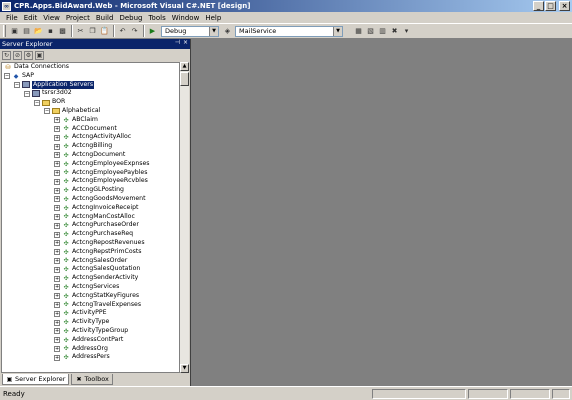 Image resolution: width=572 pixels, height=400 pixels. Describe the element at coordinates (12, 18) in the screenshot. I see `menu-file: File` at that location.